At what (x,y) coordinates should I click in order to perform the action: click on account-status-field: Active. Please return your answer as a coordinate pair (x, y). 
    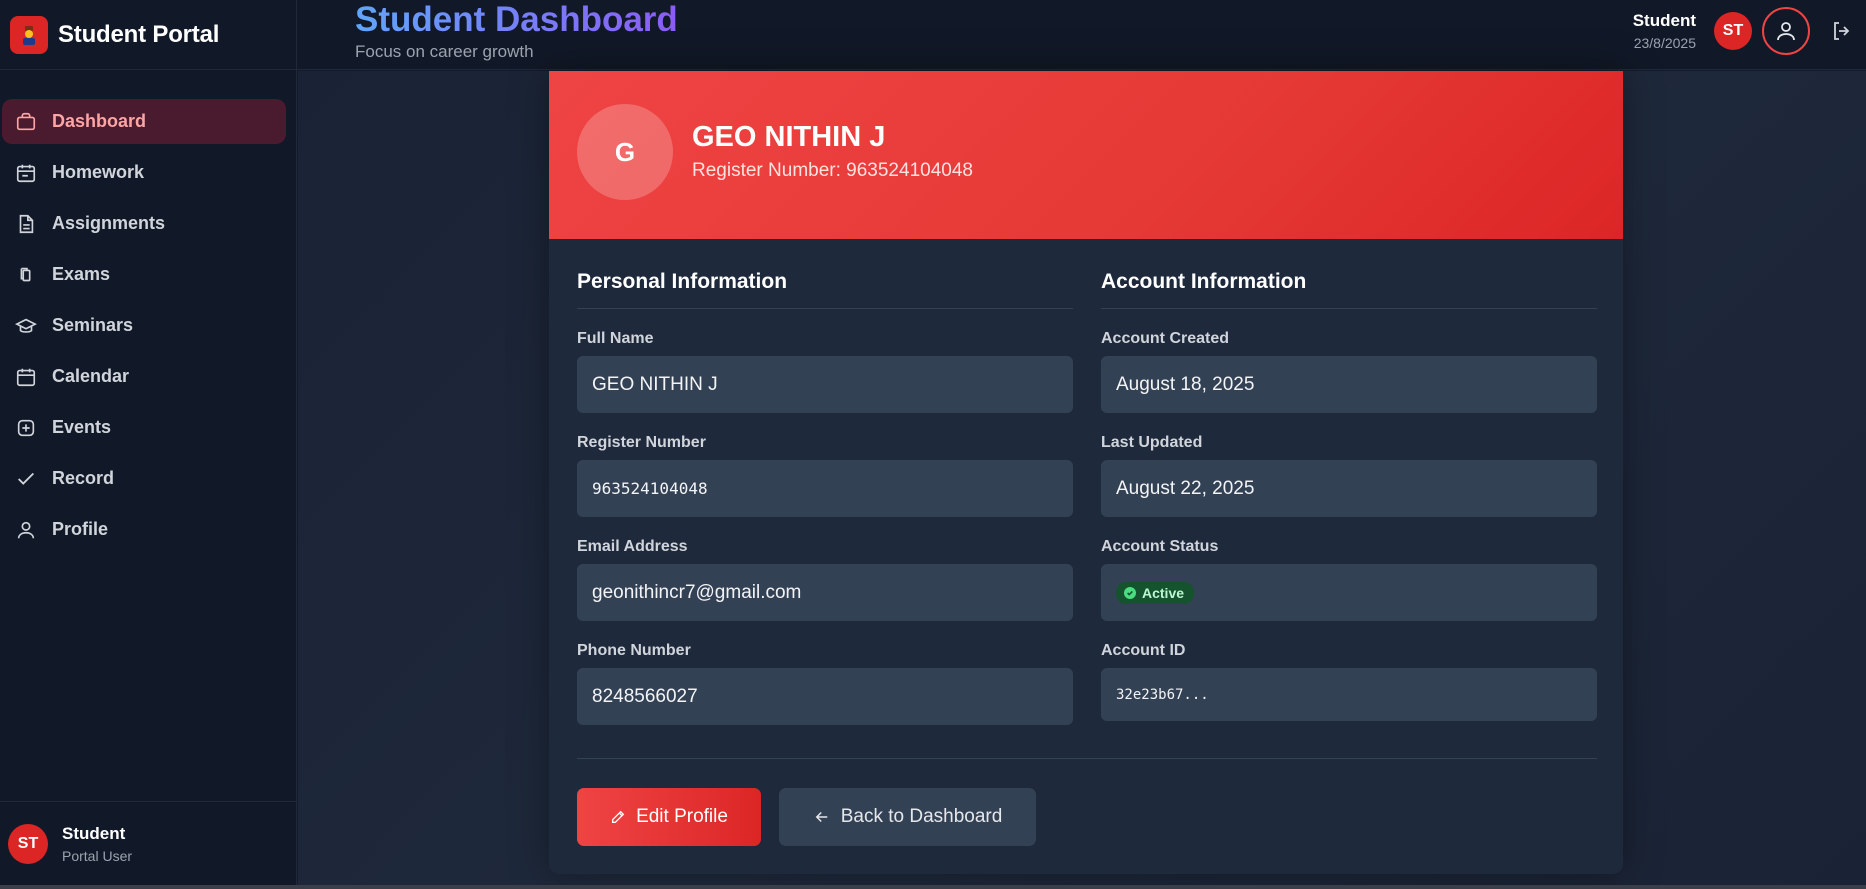
    Looking at the image, I should click on (1349, 592).